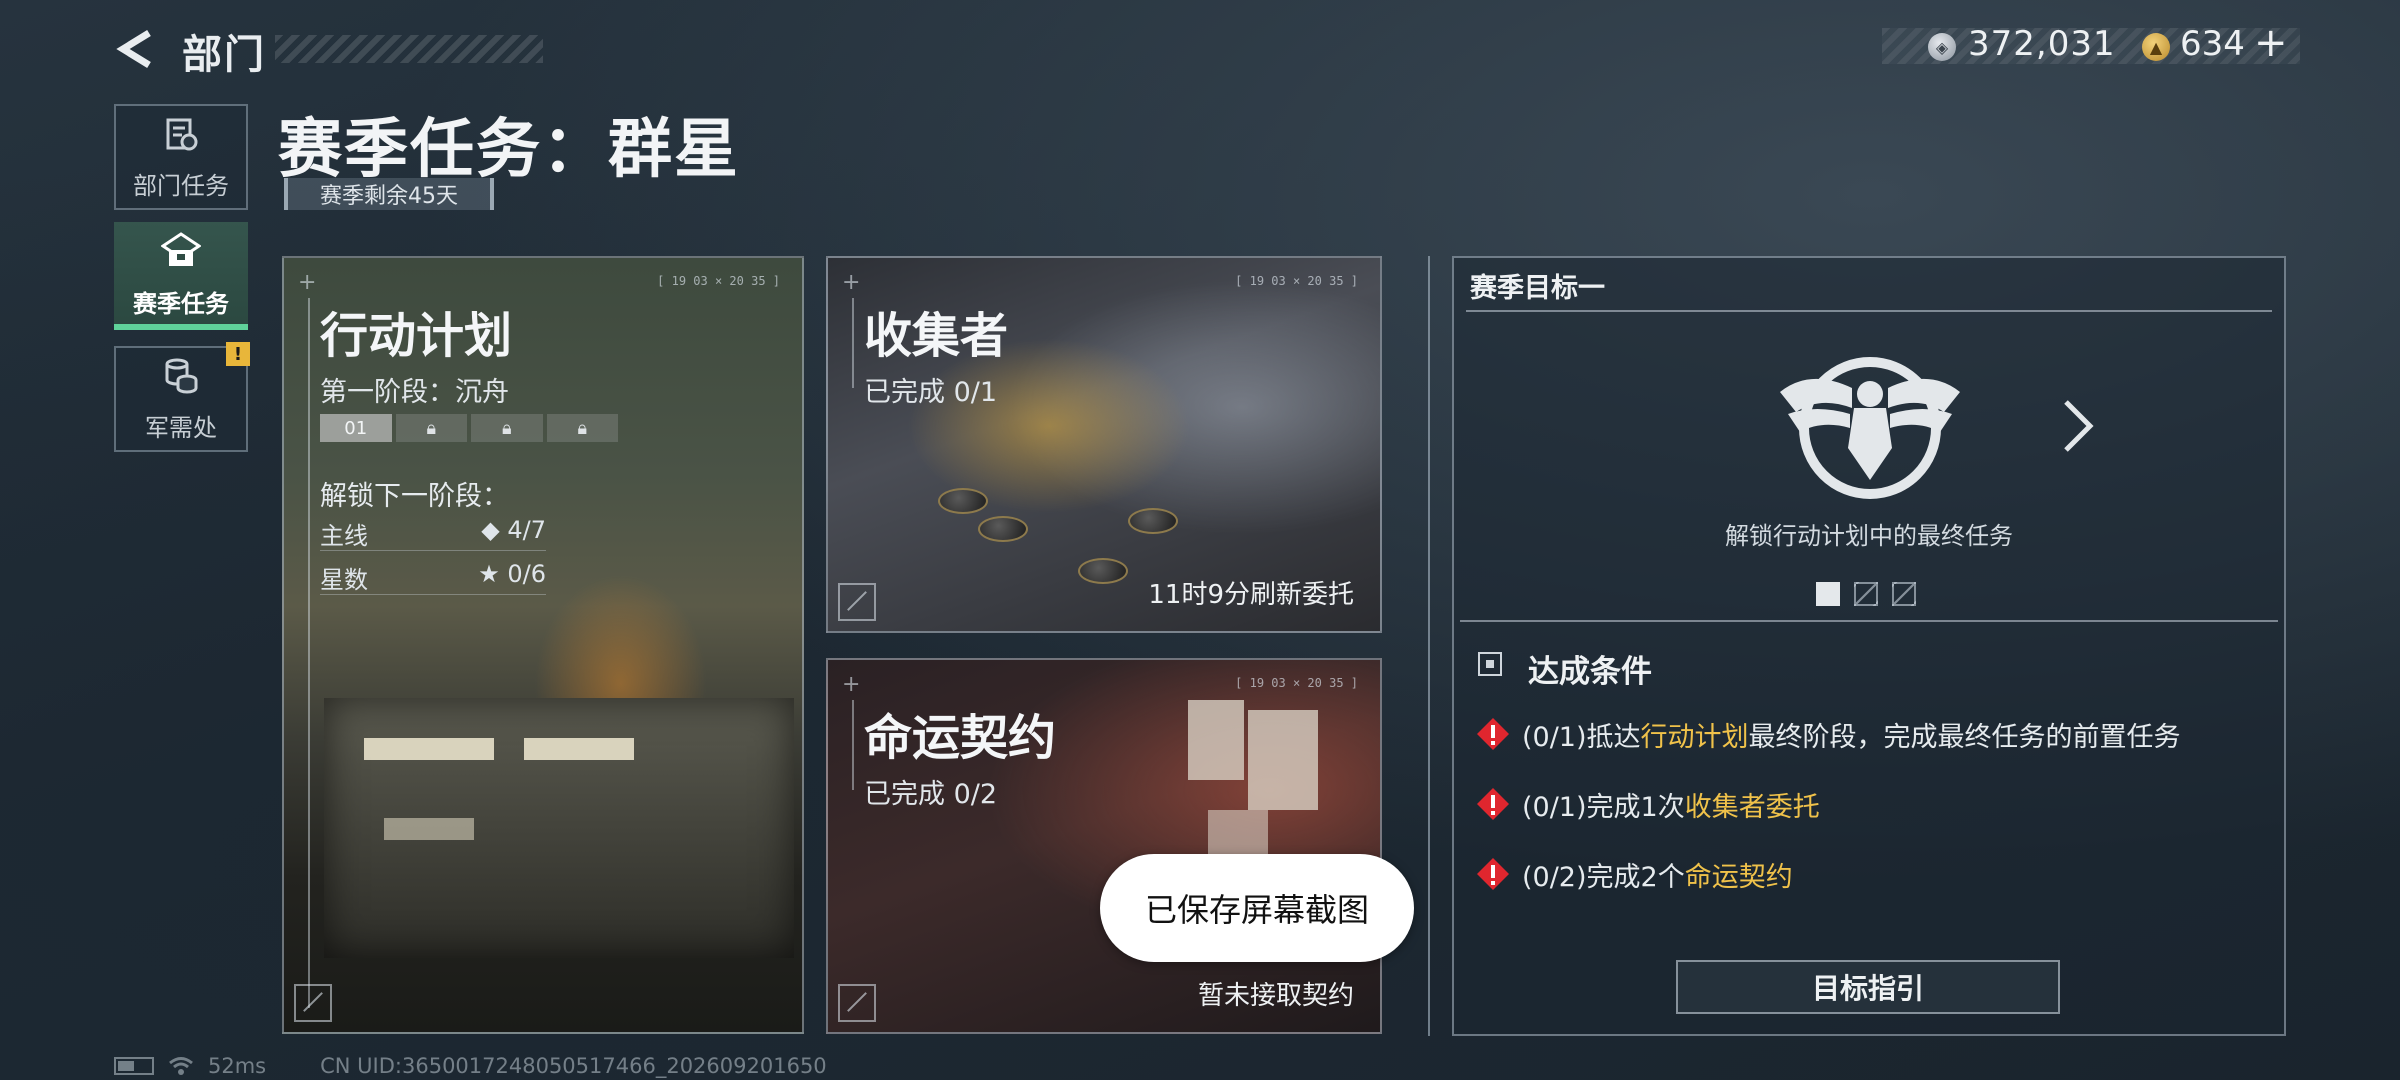 This screenshot has height=1080, width=2400. What do you see at coordinates (344, 580) in the screenshot?
I see `stars-label: 星数` at bounding box center [344, 580].